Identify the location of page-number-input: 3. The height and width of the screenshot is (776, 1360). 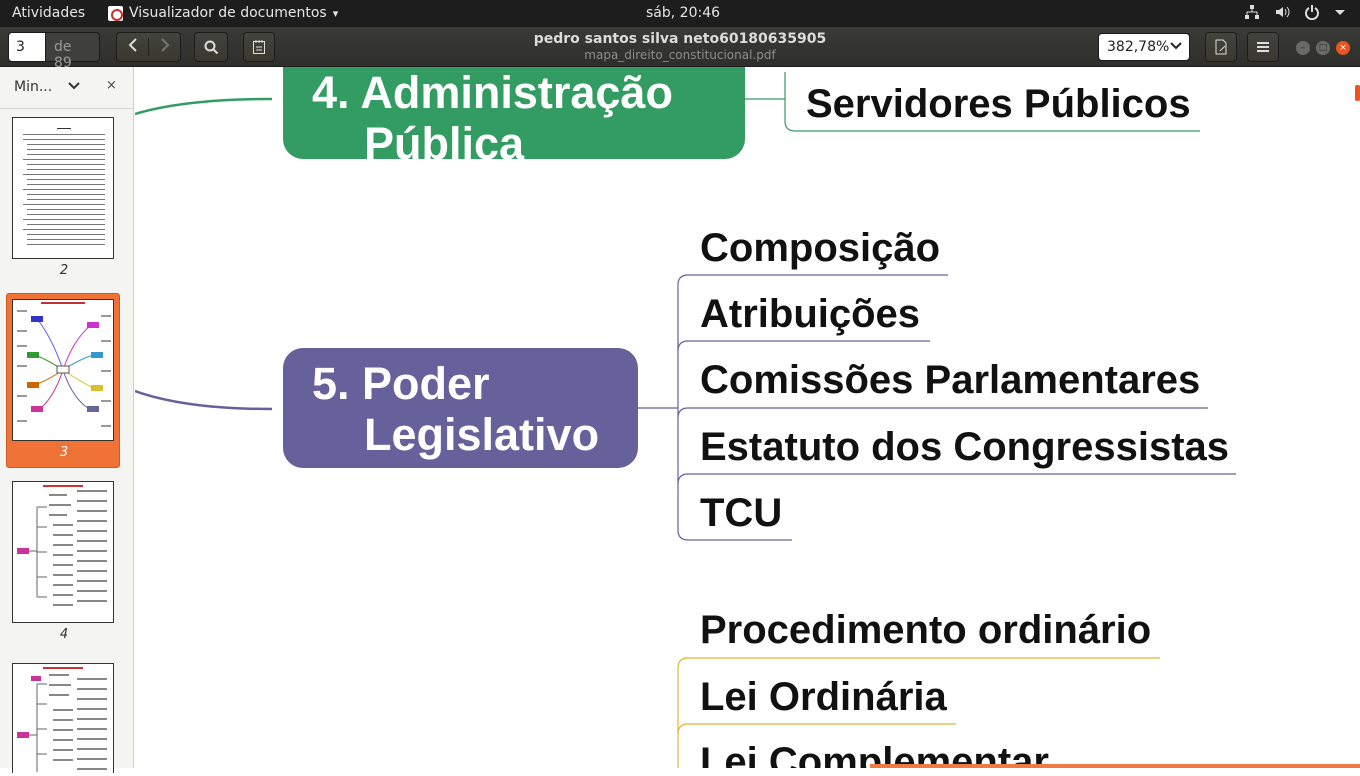
(27, 47).